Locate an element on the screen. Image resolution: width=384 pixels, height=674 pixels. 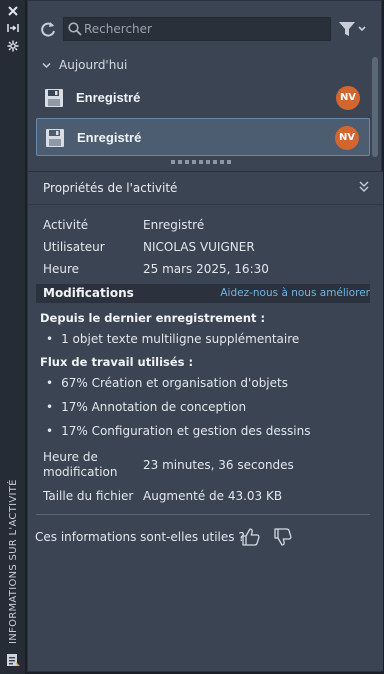
chevron-down-icon is located at coordinates (46, 65).